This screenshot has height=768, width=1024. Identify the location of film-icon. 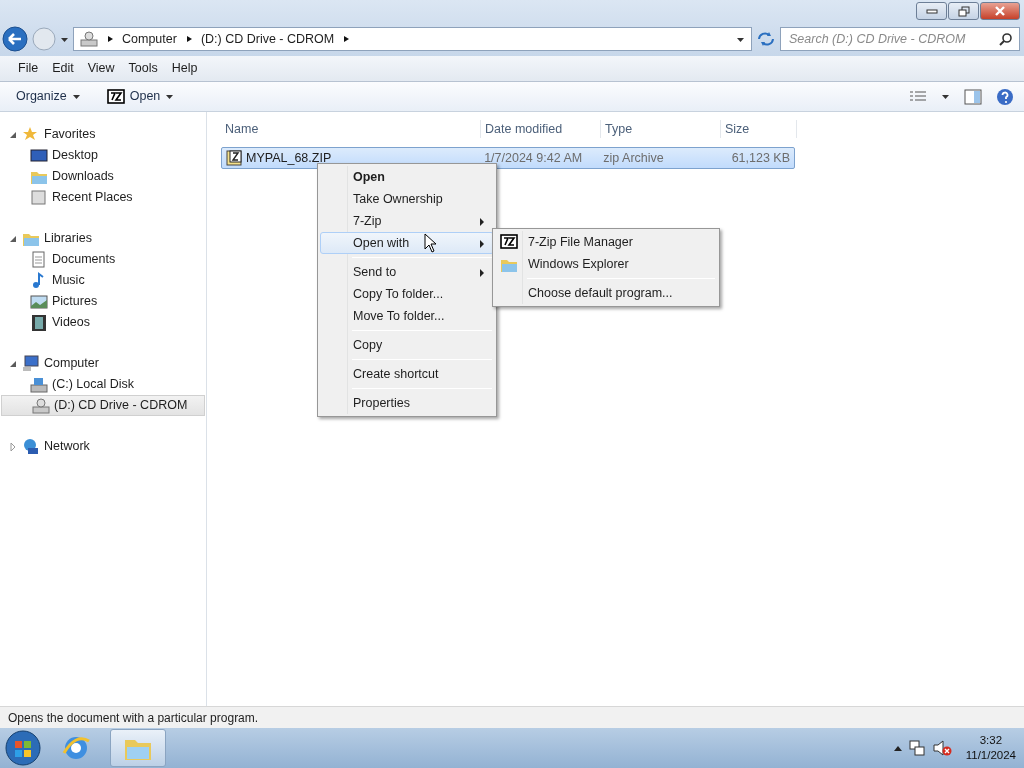
(39, 322).